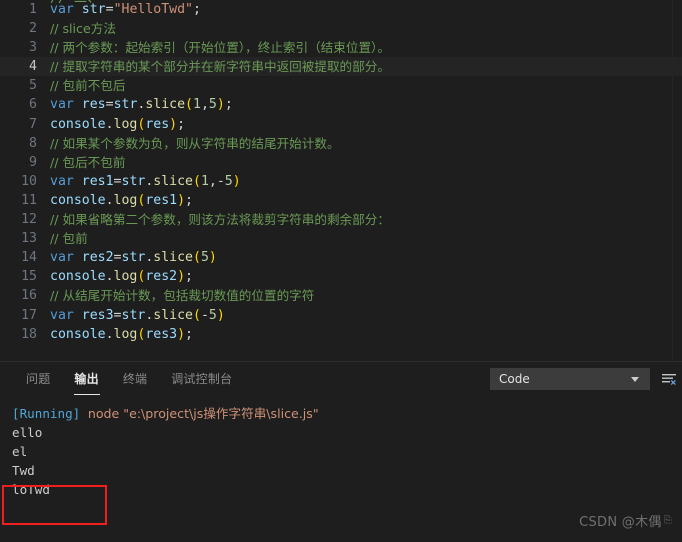 The height and width of the screenshot is (542, 682). What do you see at coordinates (84, 413) in the screenshot?
I see `output-token-plain` at bounding box center [84, 413].